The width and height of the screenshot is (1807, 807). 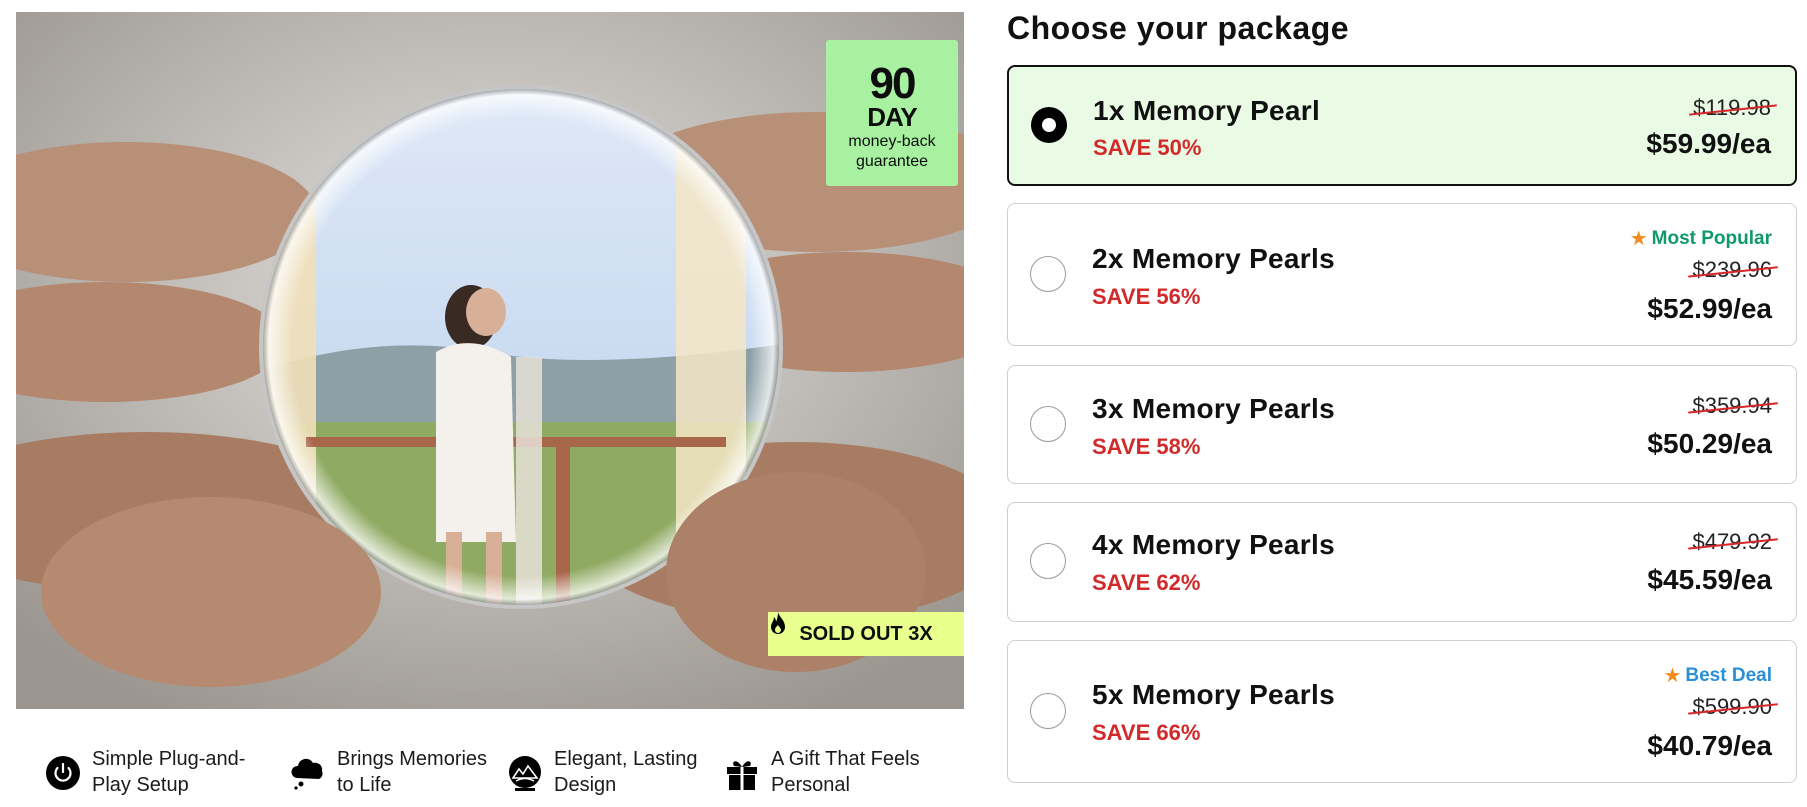 I want to click on feature-label: A Gift That Feels Personal, so click(x=845, y=772).